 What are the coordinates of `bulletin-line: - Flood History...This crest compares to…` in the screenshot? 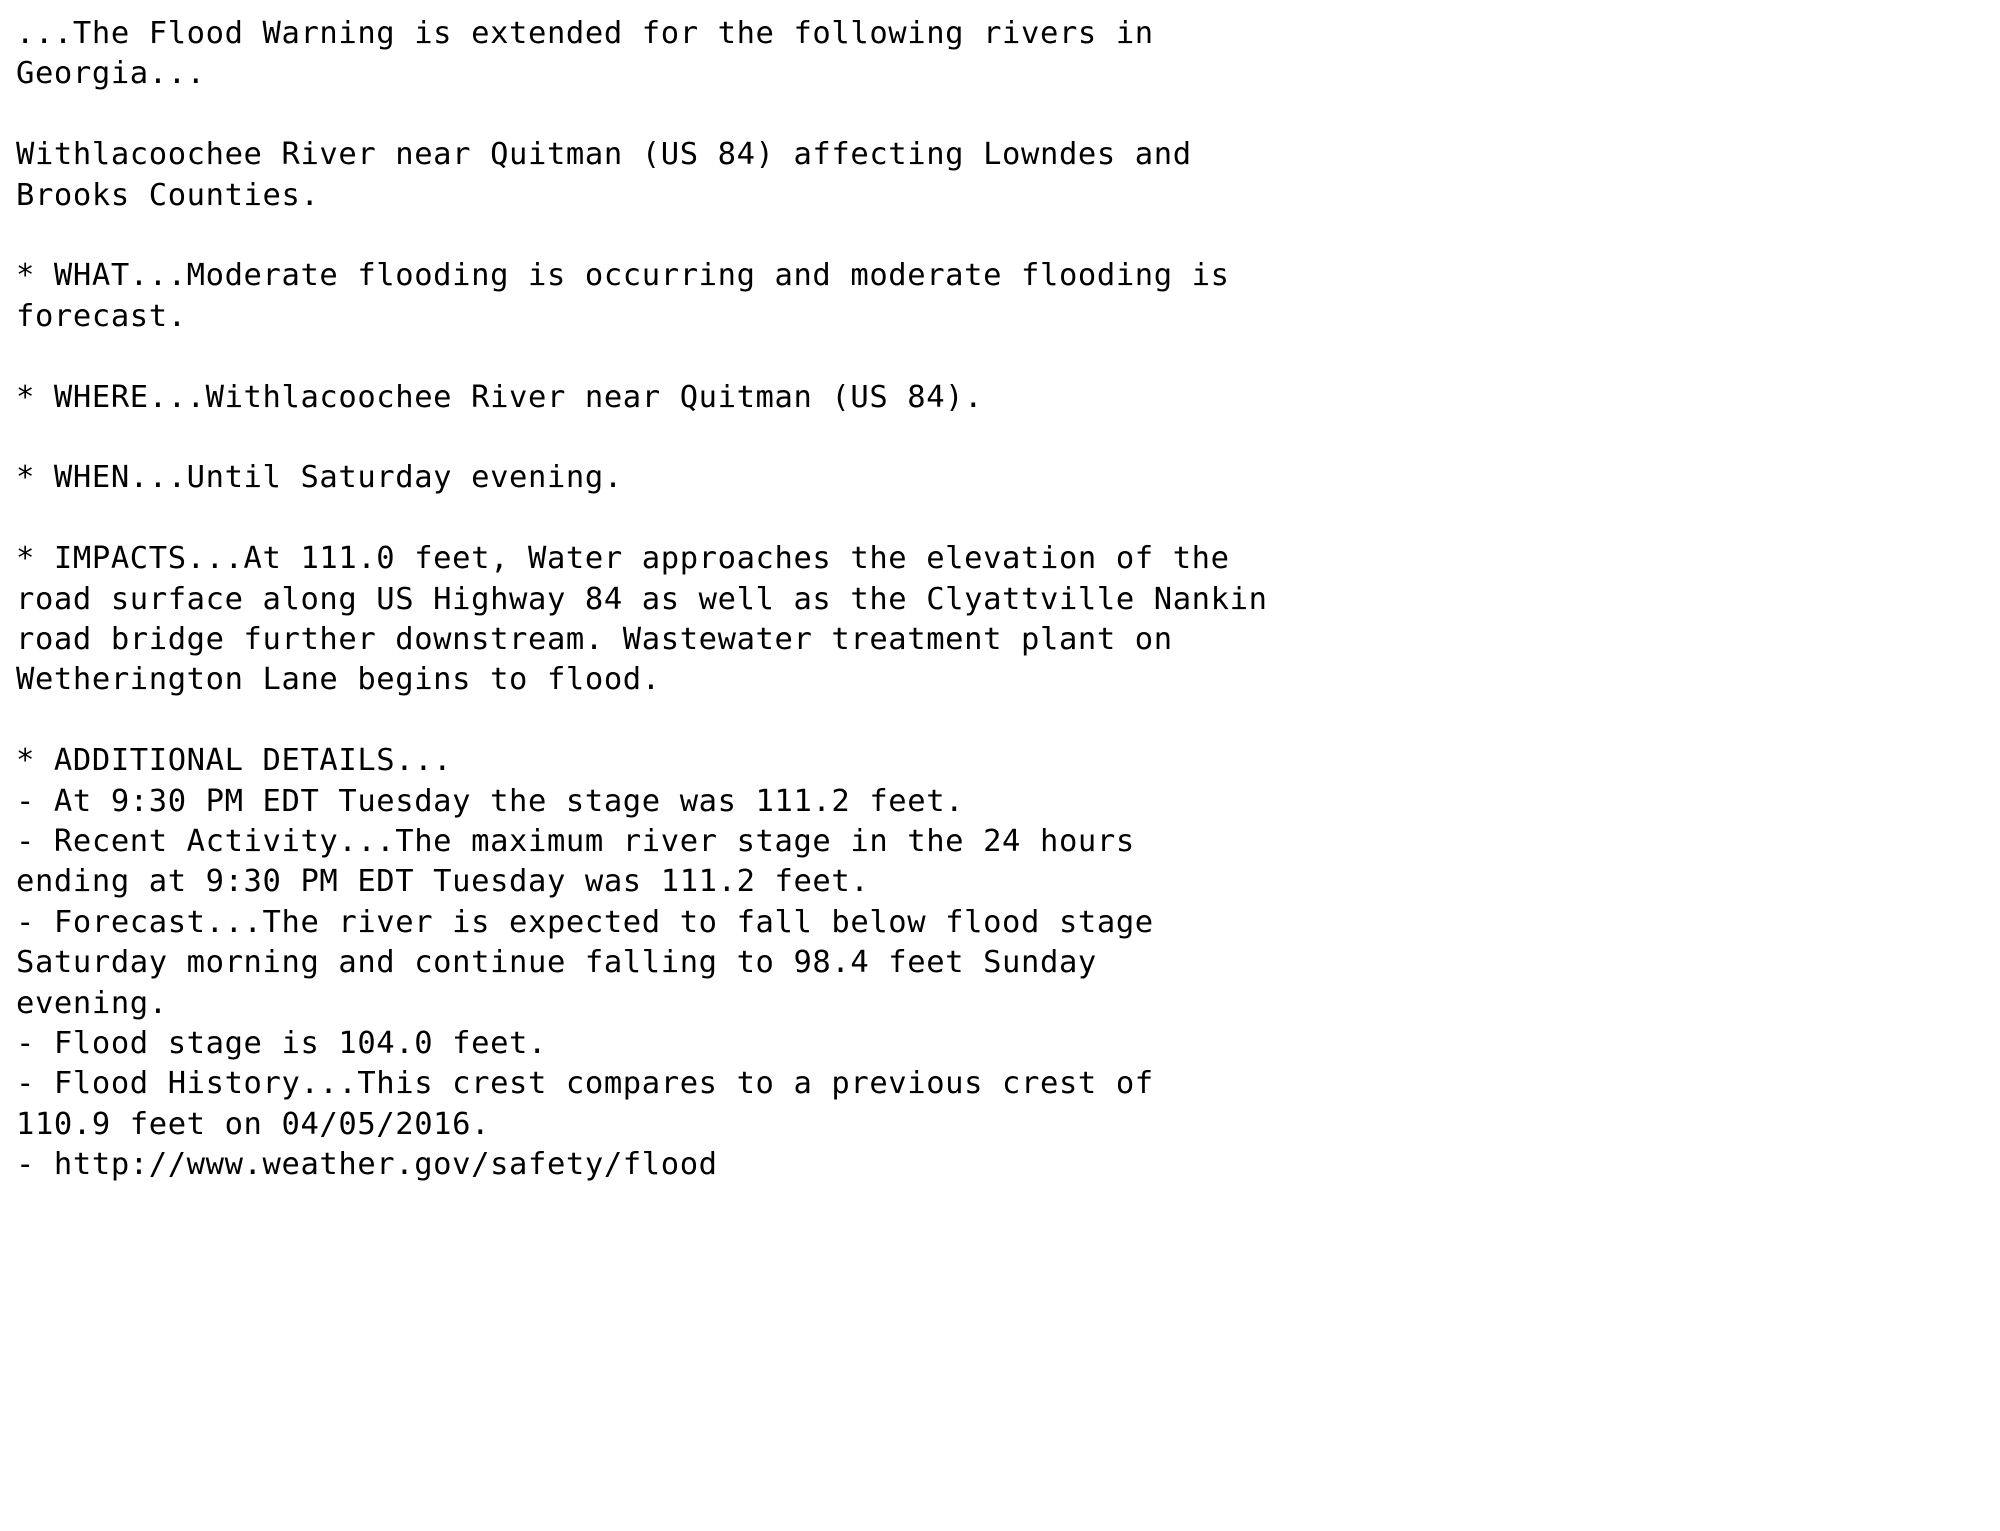 It's located at (585, 1084).